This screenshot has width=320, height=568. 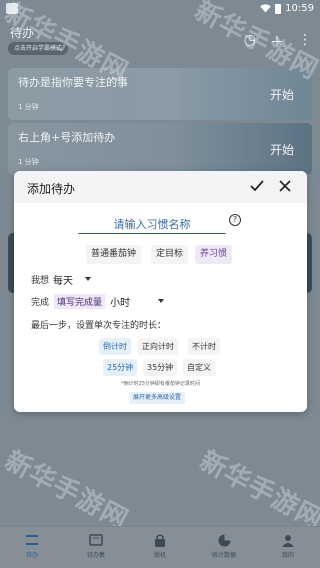 I want to click on task-title: 右上角+号添加待办, so click(x=67, y=137).